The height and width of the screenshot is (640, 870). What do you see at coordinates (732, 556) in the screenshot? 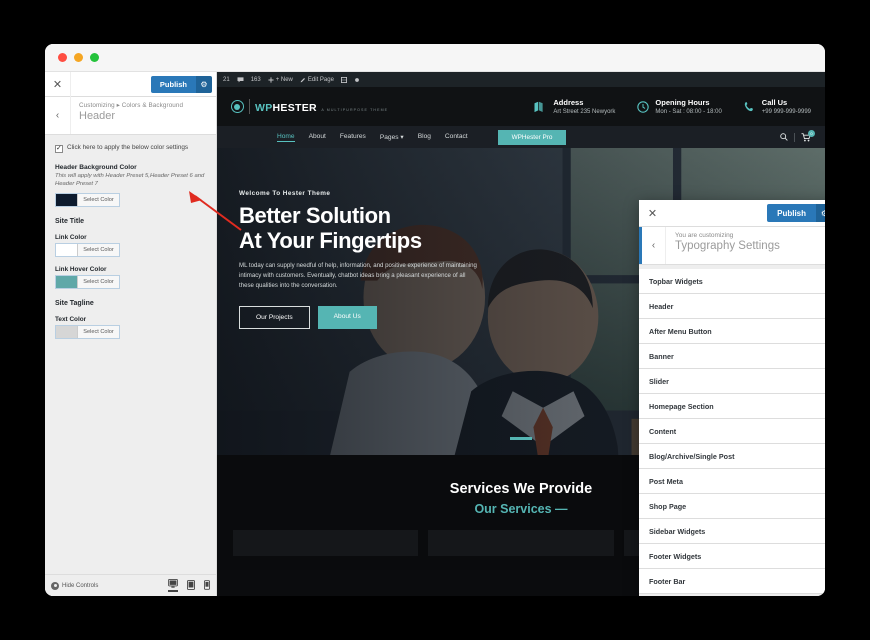
I see `section-item-footer-widgets: Footer Widgets ›` at bounding box center [732, 556].